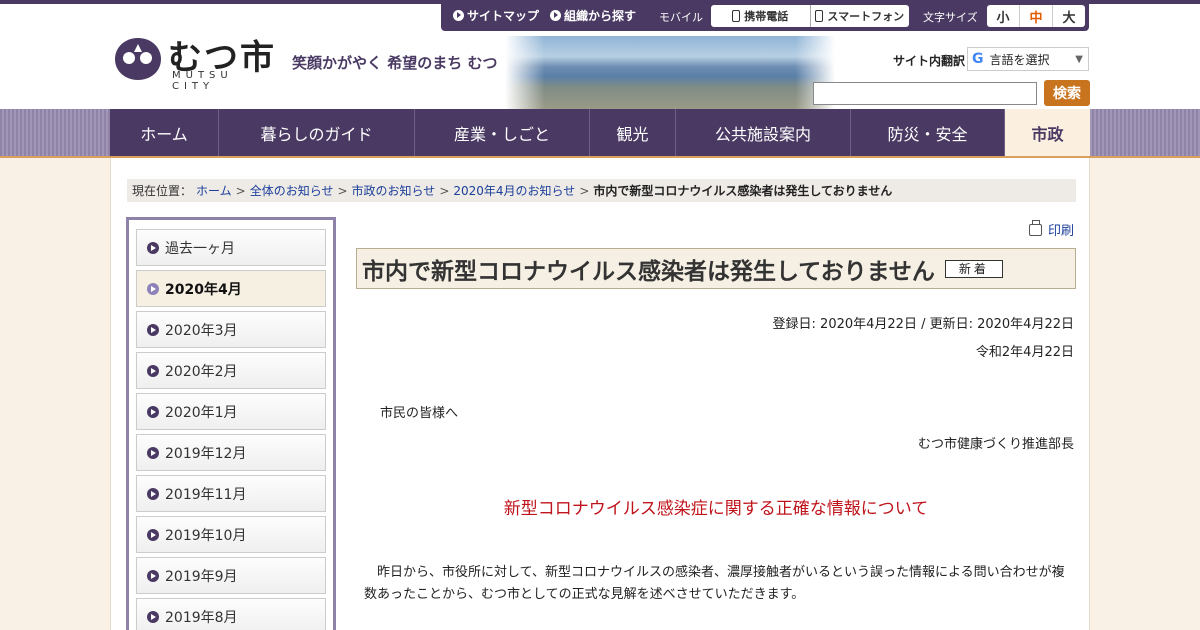 The width and height of the screenshot is (1200, 630). Describe the element at coordinates (925, 93) in the screenshot. I see `search-input` at that location.